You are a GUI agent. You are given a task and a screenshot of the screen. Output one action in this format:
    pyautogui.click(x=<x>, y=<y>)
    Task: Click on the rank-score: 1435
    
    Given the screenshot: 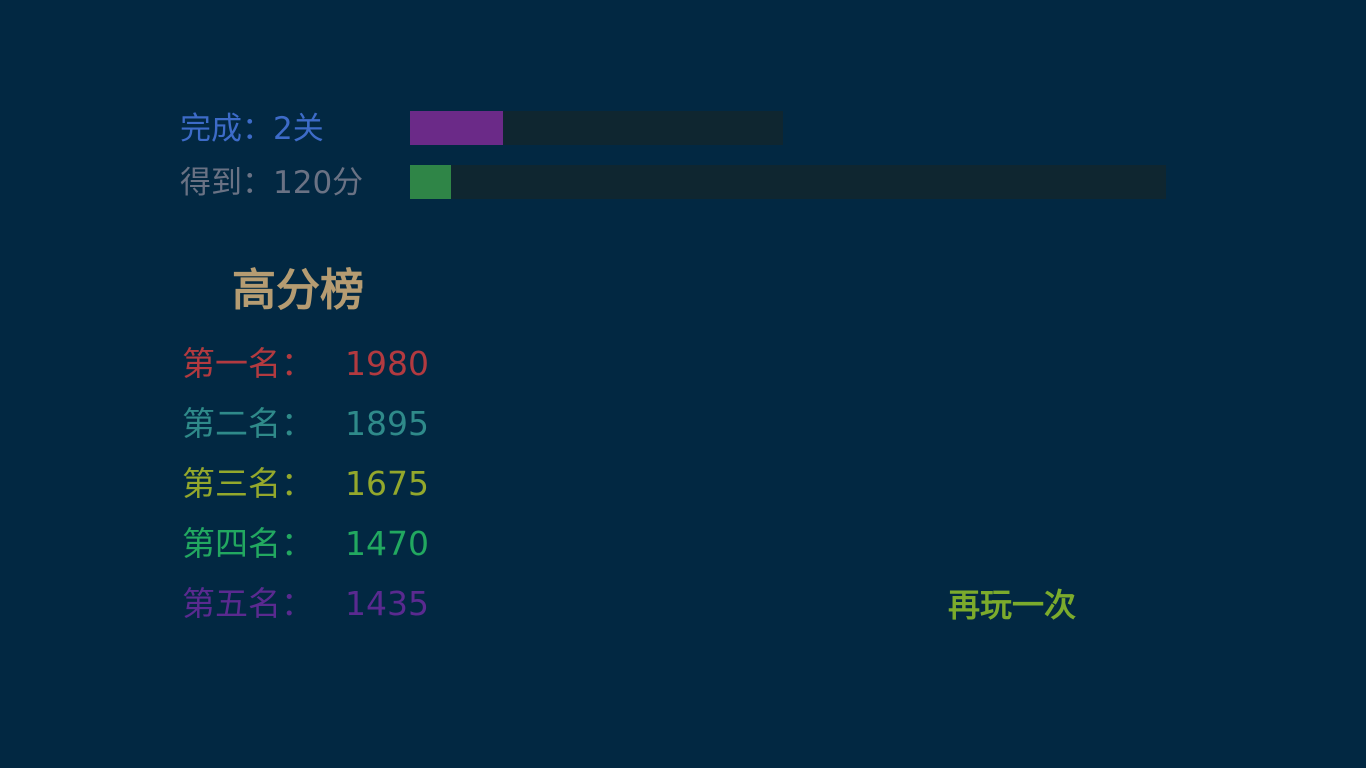 What is the action you would take?
    pyautogui.click(x=387, y=603)
    